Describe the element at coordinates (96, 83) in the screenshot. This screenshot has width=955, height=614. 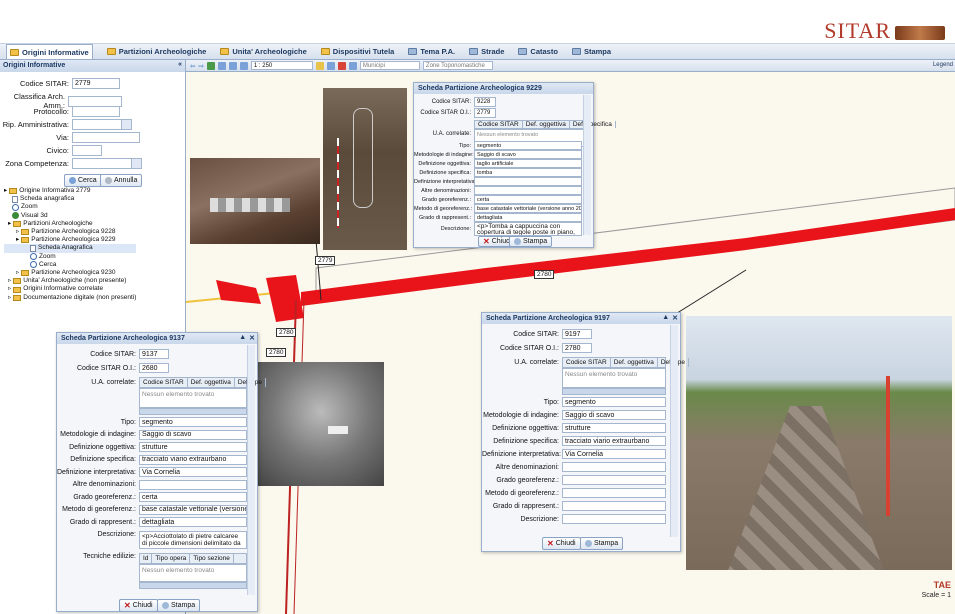
I see `codice-sitar-input: 2779` at that location.